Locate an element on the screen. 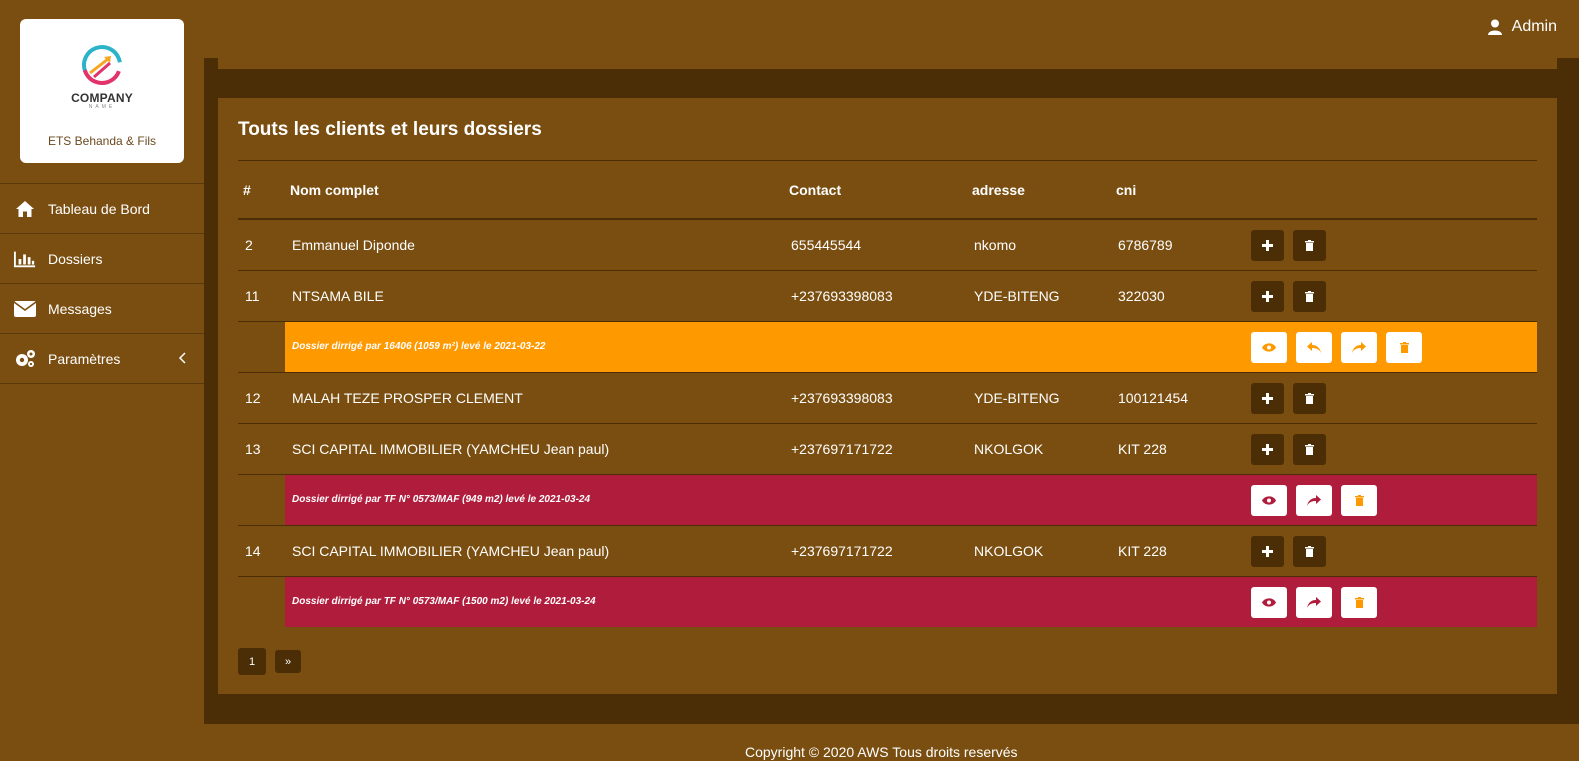 The height and width of the screenshot is (761, 1579). row-contact: 655445544 is located at coordinates (826, 245).